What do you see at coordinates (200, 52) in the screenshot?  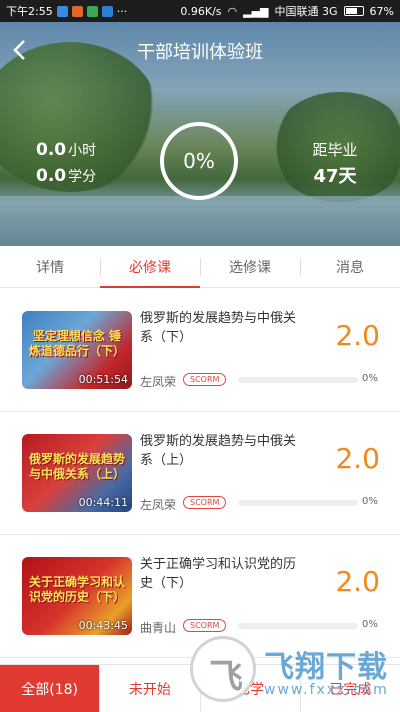 I see `page-title: 干部培训体验班` at bounding box center [200, 52].